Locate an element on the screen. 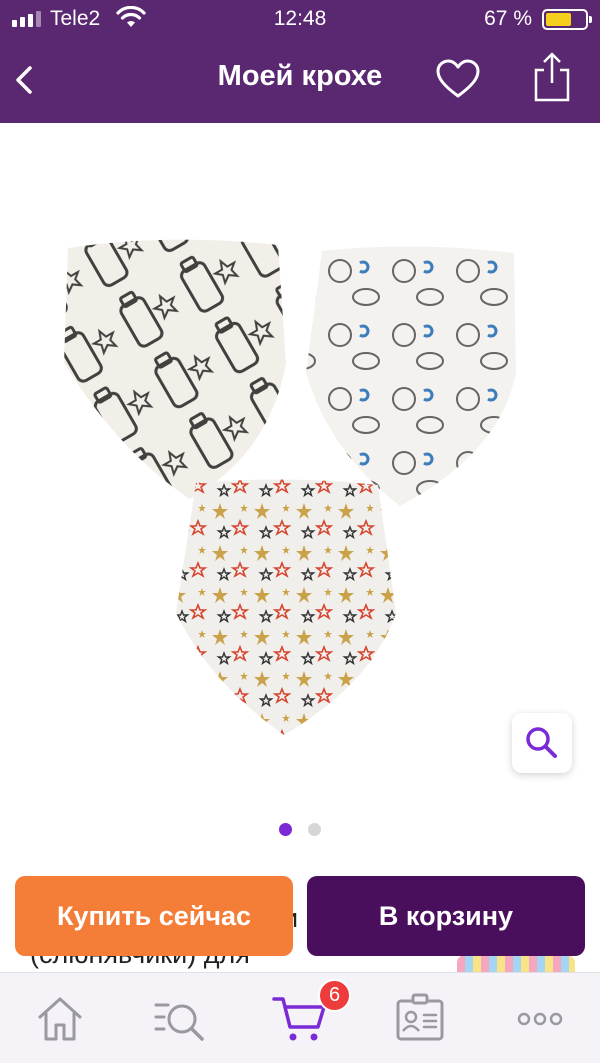 The height and width of the screenshot is (1063, 600). heart-icon is located at coordinates (458, 78).